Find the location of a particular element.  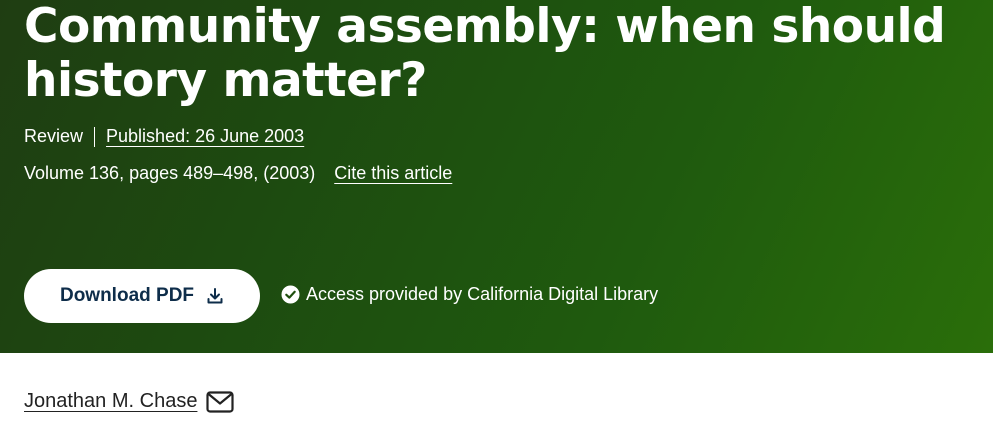

article-meta-row: Review Published: 26 June 2003 is located at coordinates (164, 136).